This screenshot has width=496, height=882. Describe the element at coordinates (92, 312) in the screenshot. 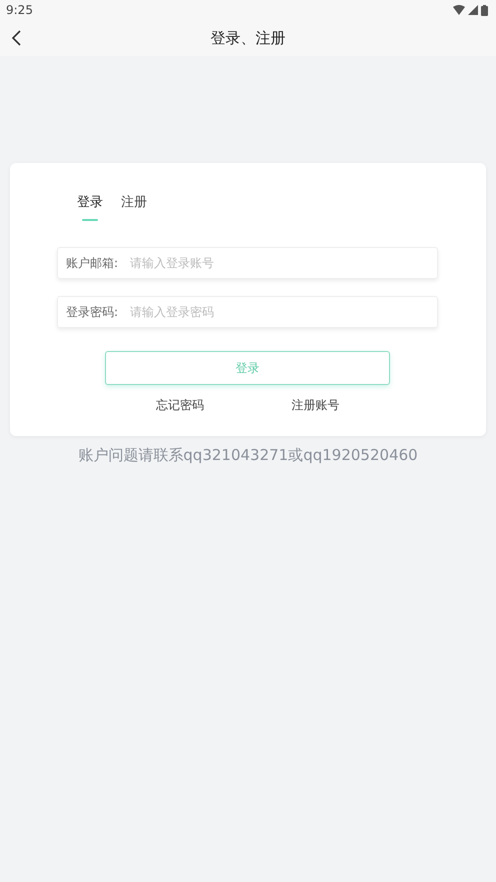

I see `field-label: 登录密码:` at that location.